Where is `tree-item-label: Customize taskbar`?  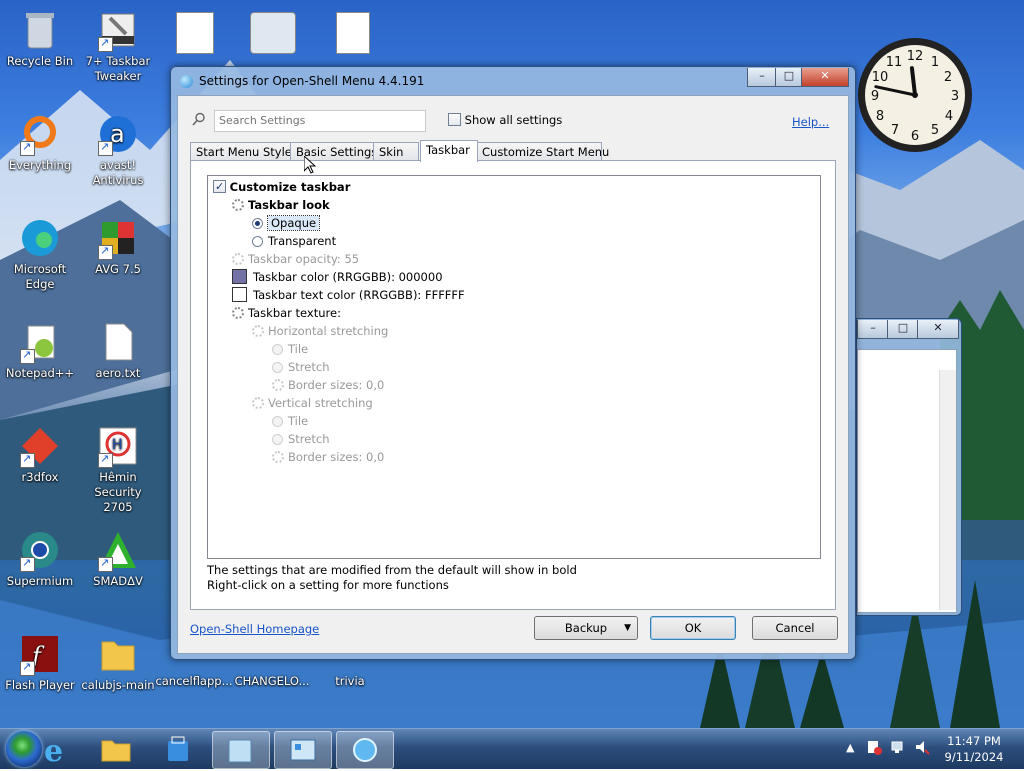
tree-item-label: Customize taskbar is located at coordinates (290, 187).